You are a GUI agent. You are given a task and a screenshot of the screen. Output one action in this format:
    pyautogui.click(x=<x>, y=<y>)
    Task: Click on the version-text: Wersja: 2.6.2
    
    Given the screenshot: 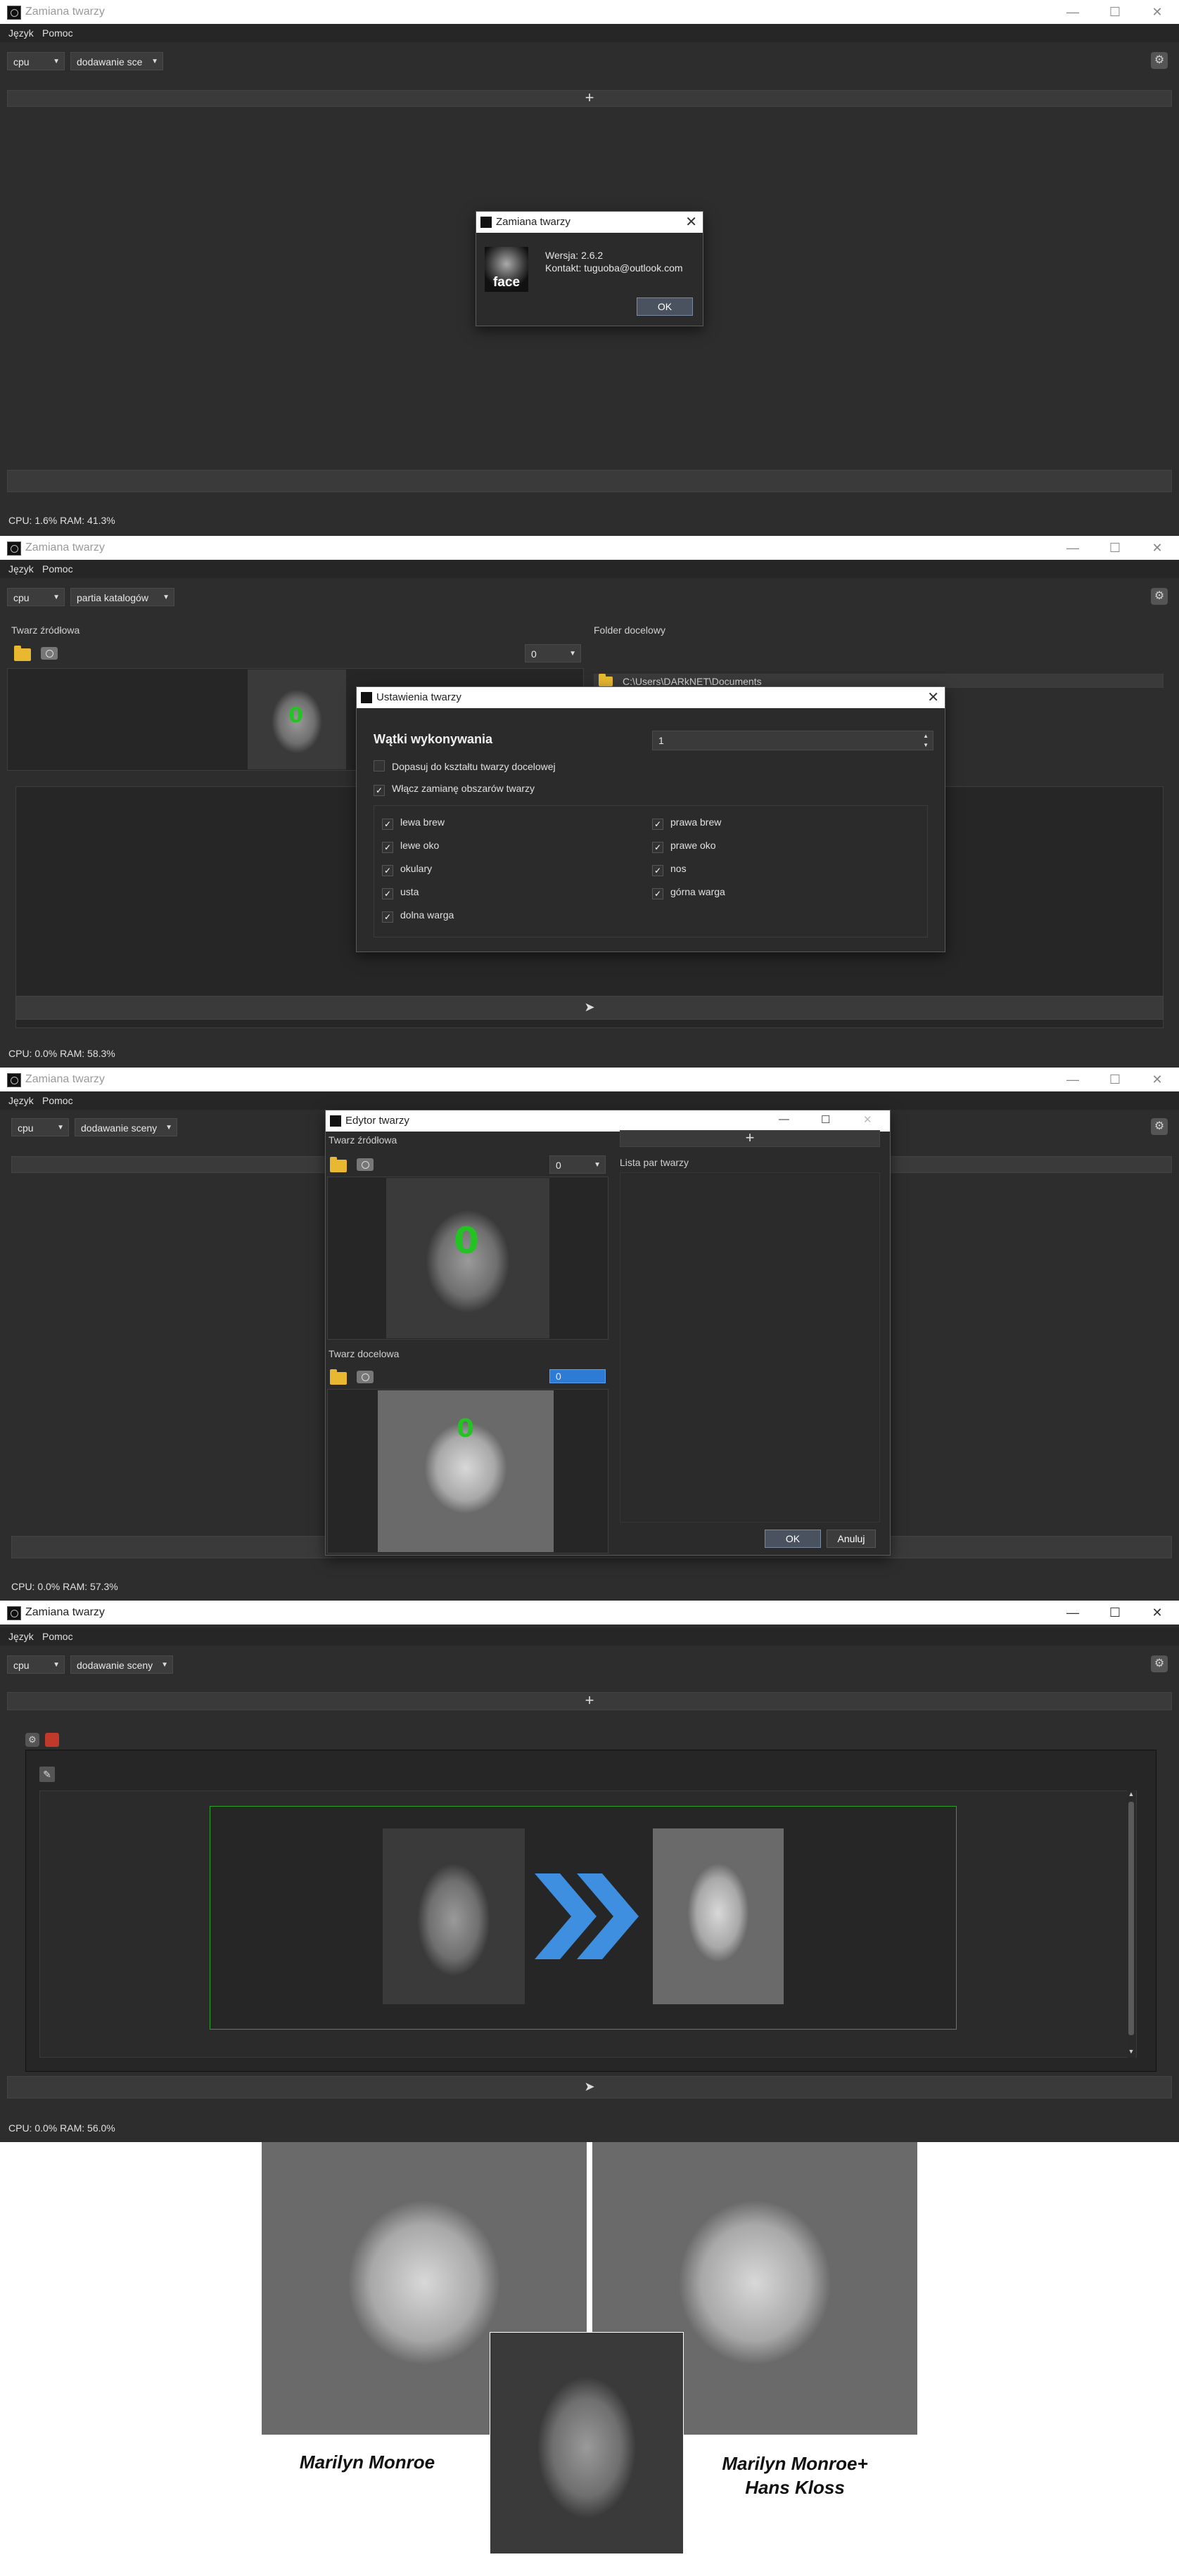 What is the action you would take?
    pyautogui.click(x=574, y=255)
    